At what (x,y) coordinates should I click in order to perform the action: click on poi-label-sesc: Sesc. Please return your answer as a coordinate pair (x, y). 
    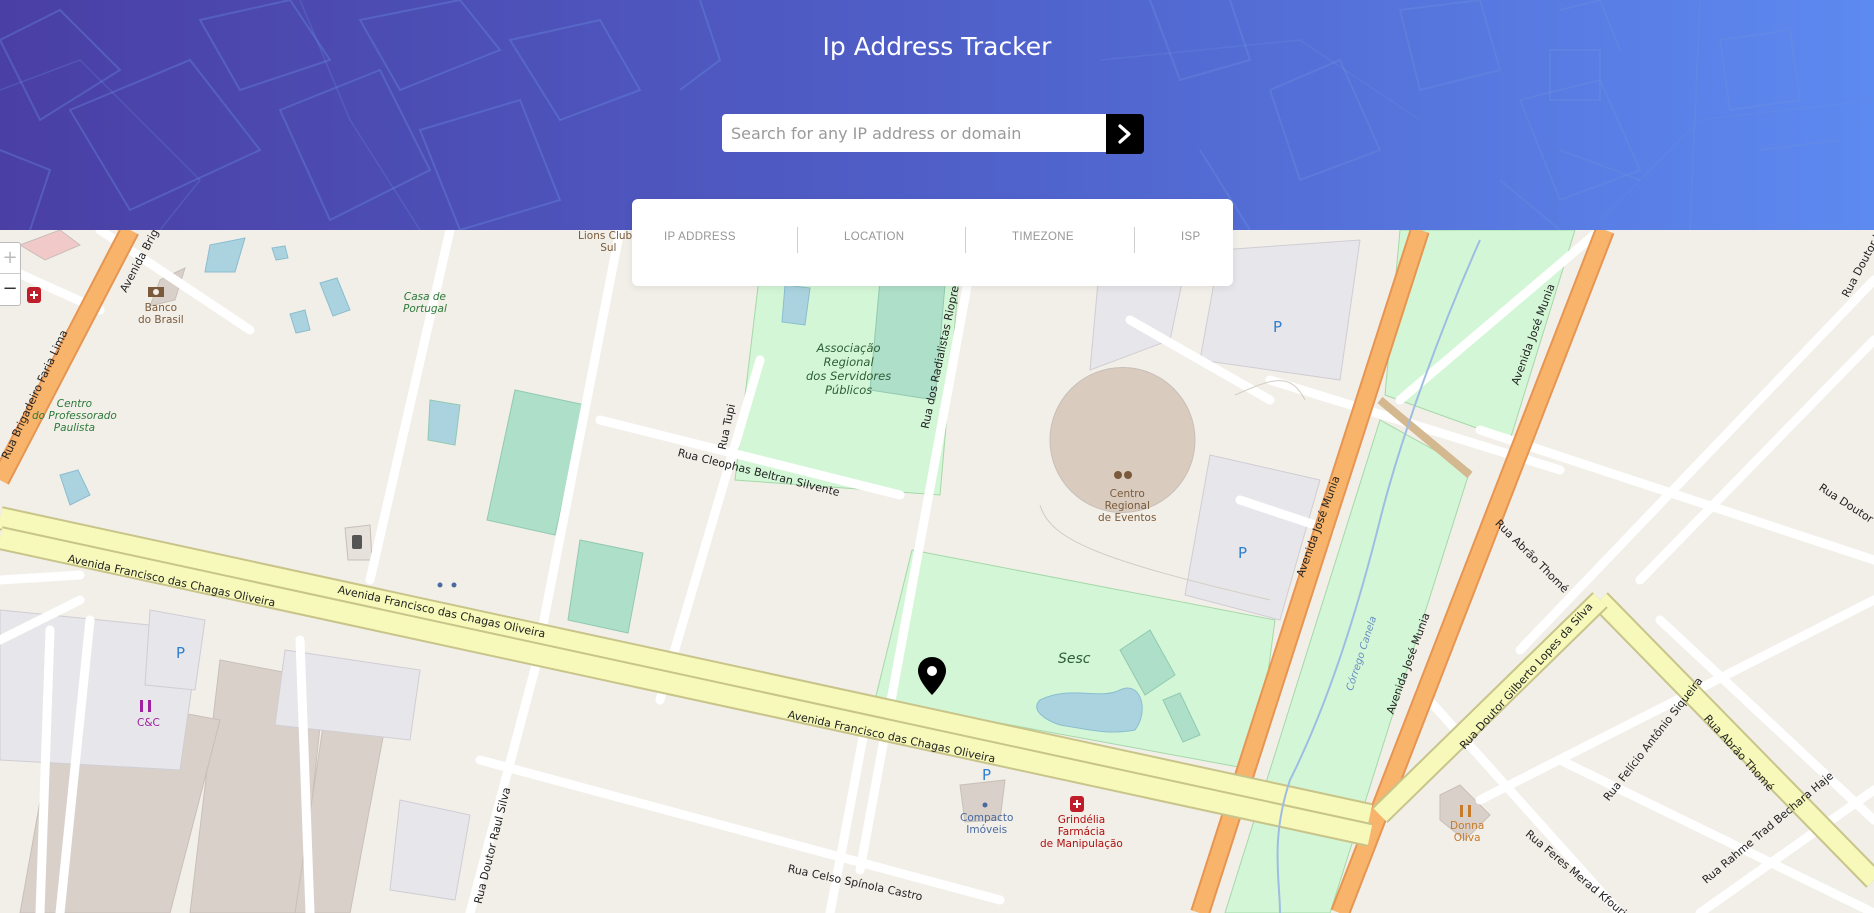
    Looking at the image, I should click on (1074, 659).